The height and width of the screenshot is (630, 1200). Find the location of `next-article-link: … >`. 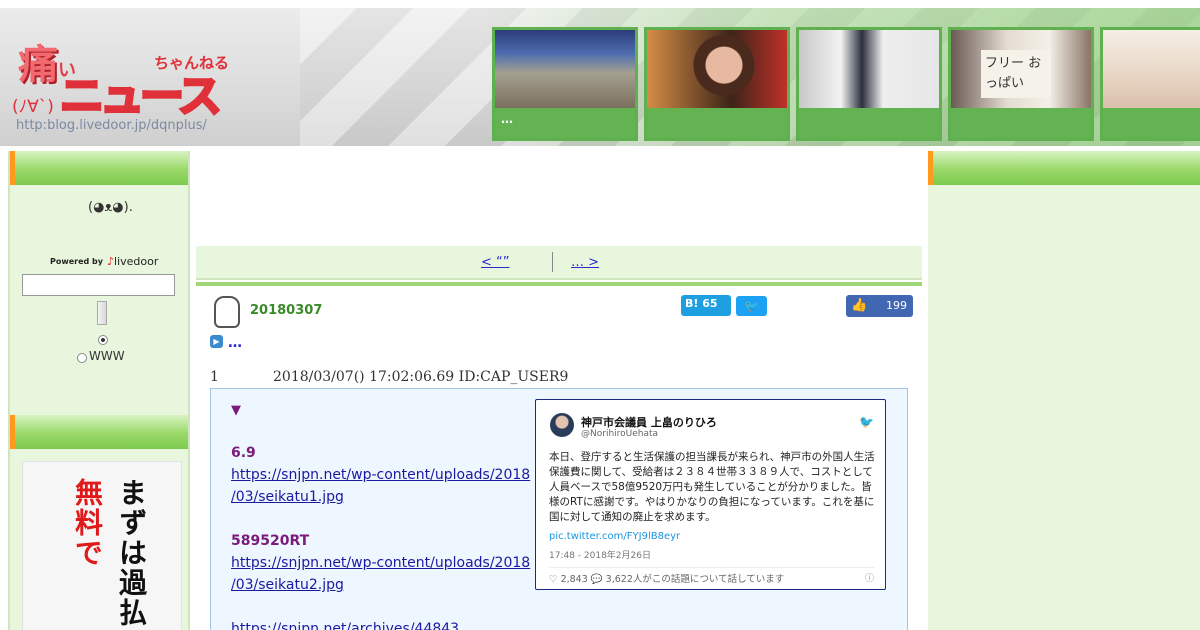

next-article-link: … > is located at coordinates (585, 262).